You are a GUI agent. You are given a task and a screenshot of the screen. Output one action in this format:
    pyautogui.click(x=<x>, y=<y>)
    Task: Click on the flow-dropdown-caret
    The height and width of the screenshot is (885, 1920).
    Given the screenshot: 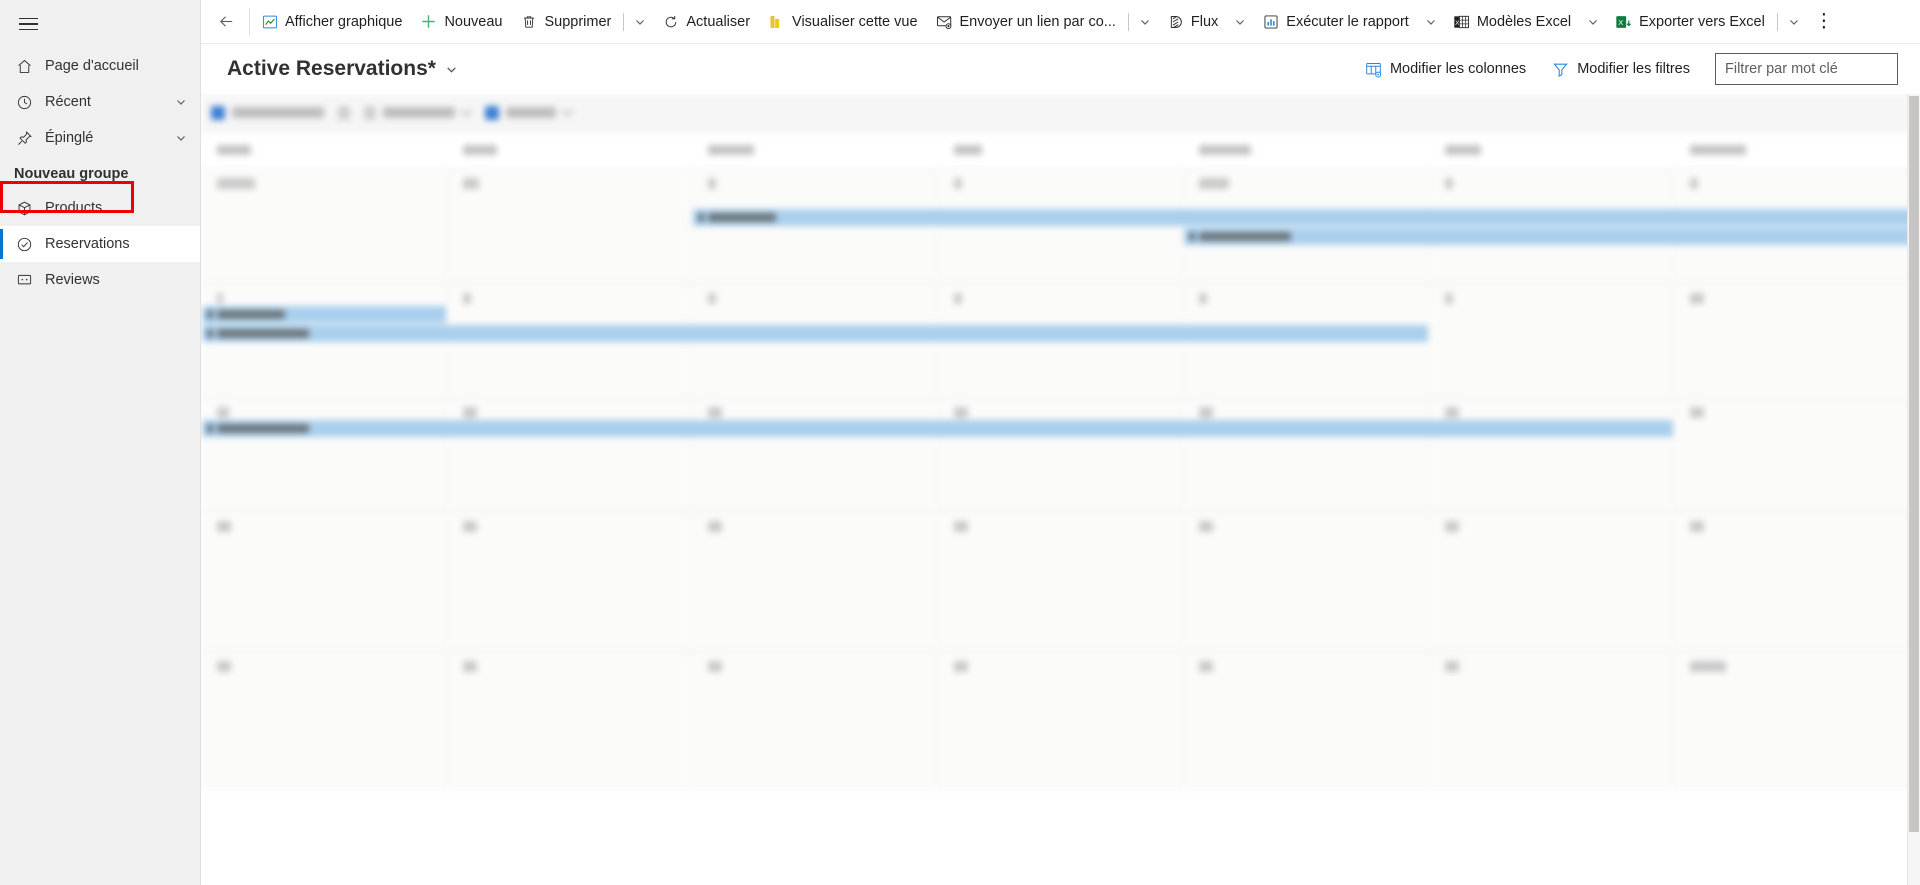 What is the action you would take?
    pyautogui.click(x=1240, y=22)
    